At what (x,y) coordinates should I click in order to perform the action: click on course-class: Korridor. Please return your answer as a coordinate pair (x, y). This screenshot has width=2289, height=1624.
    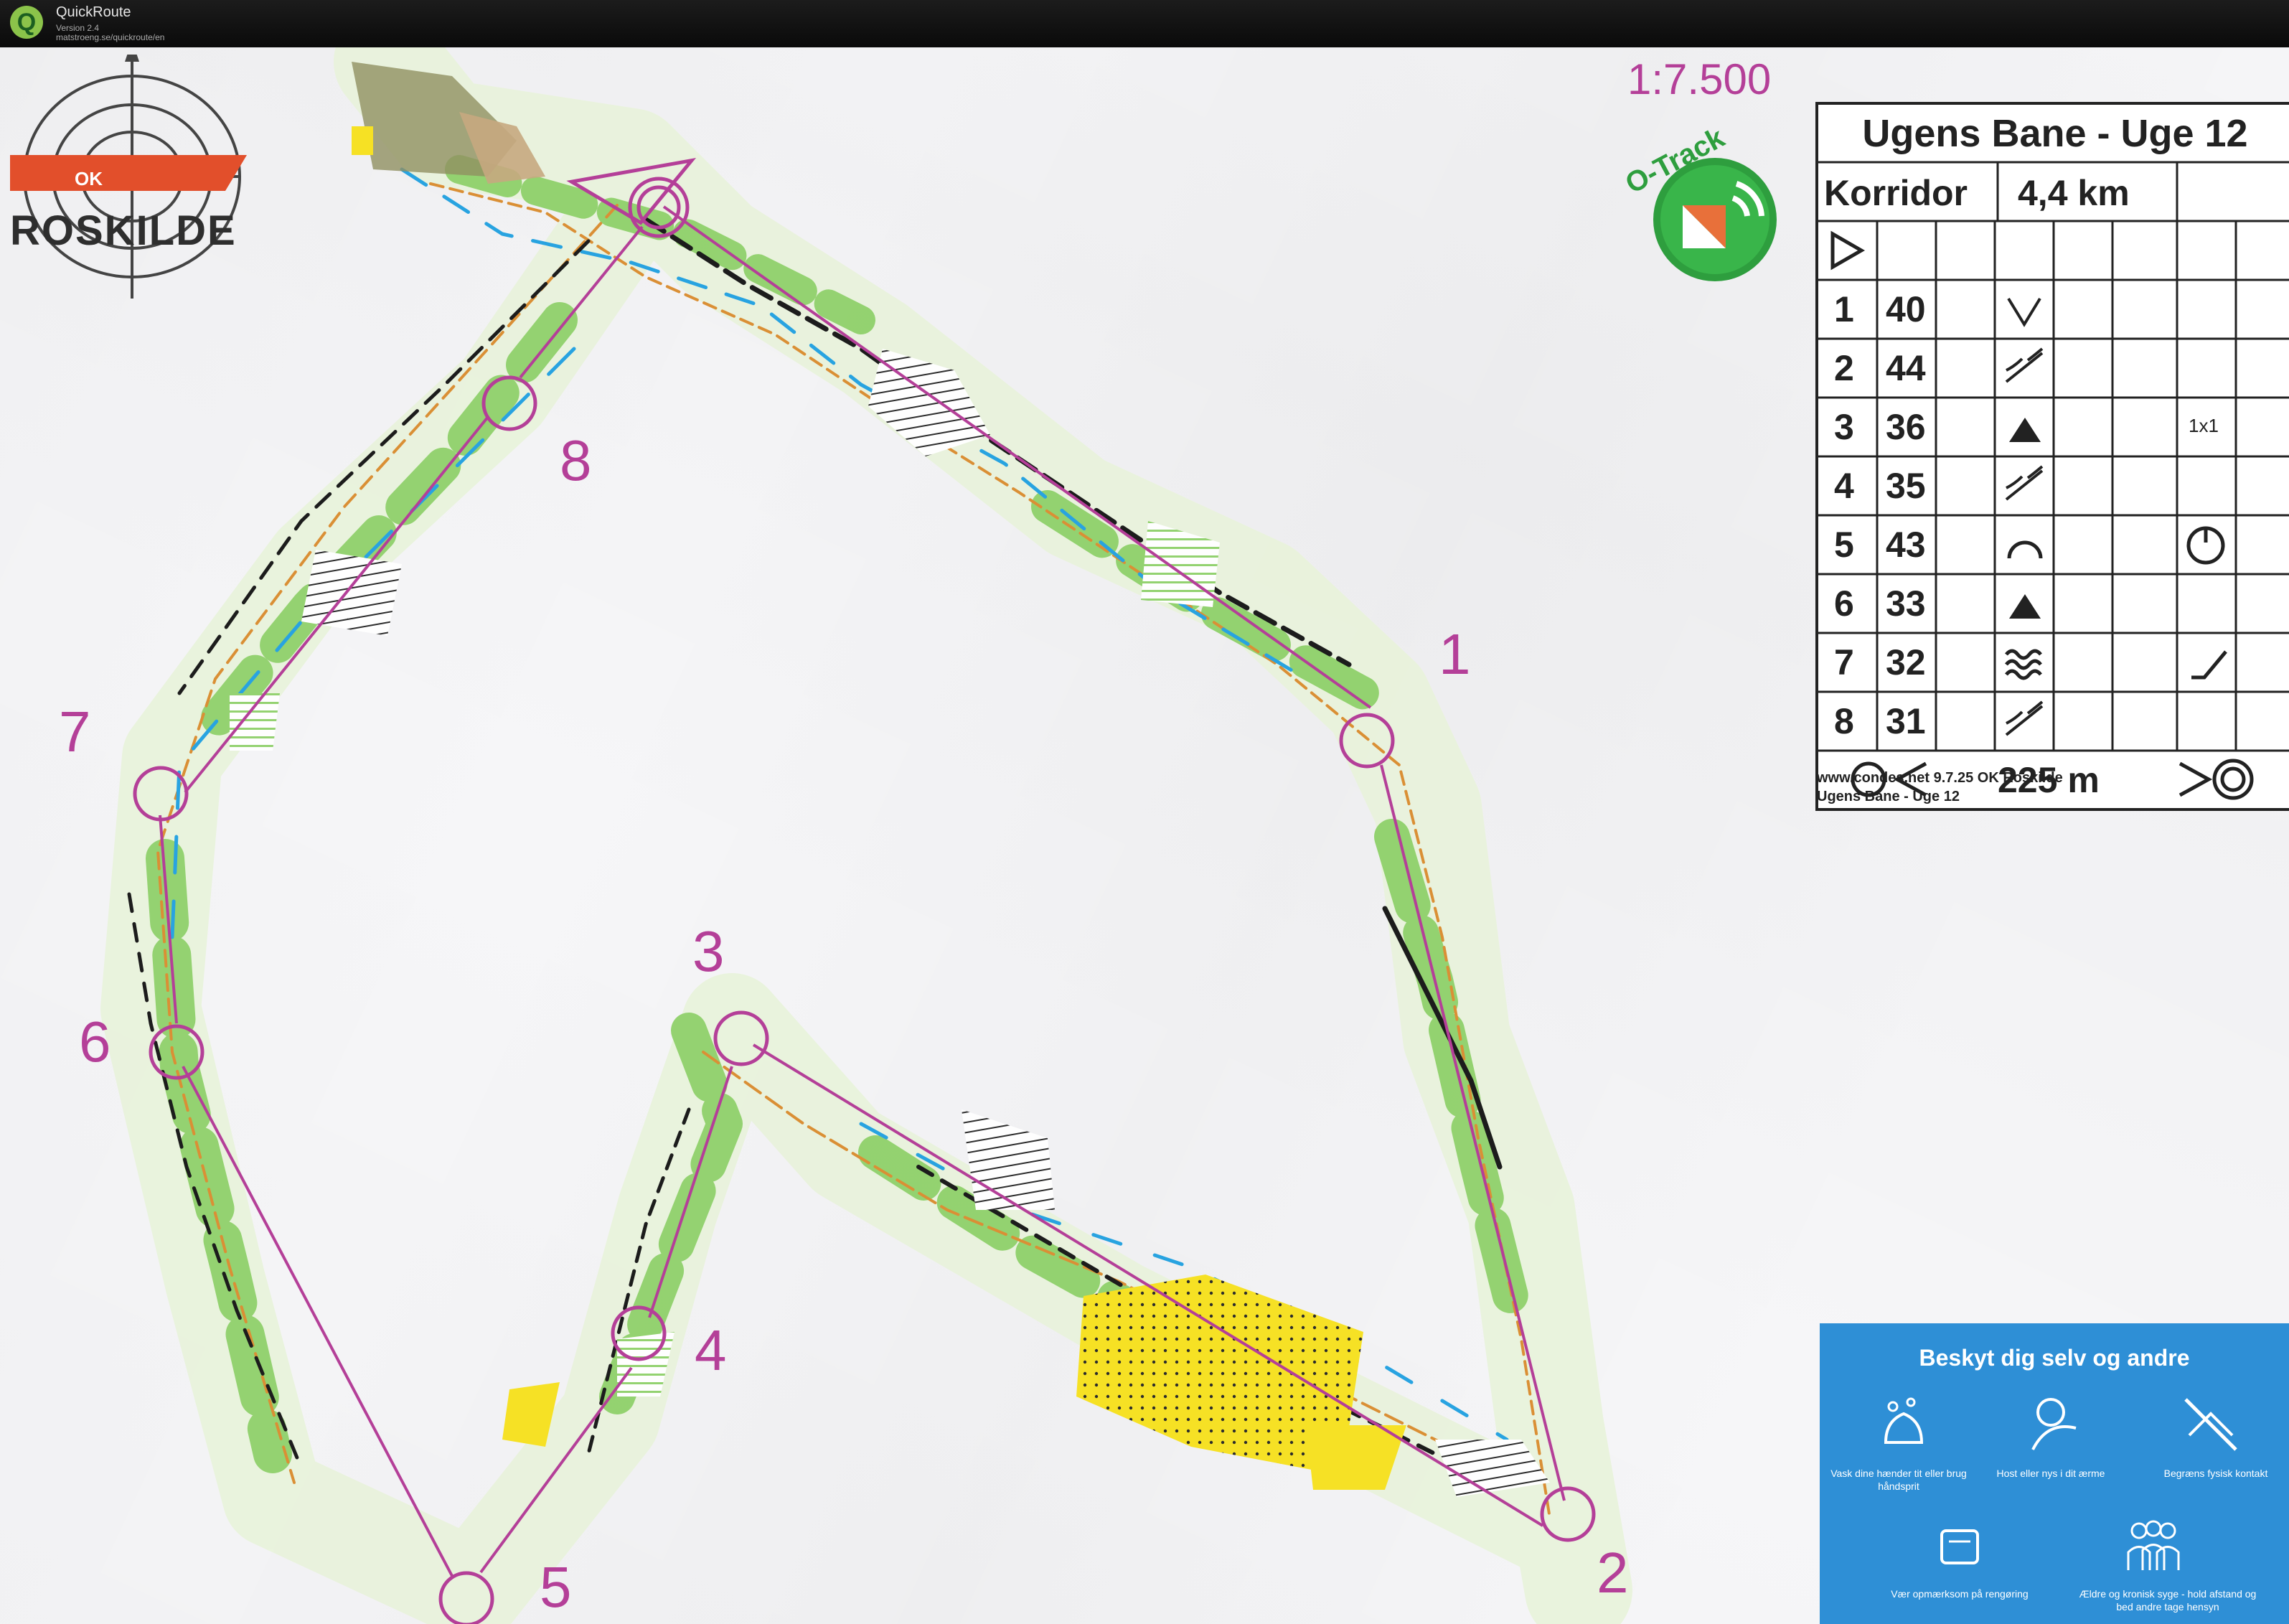
    Looking at the image, I should click on (1896, 193).